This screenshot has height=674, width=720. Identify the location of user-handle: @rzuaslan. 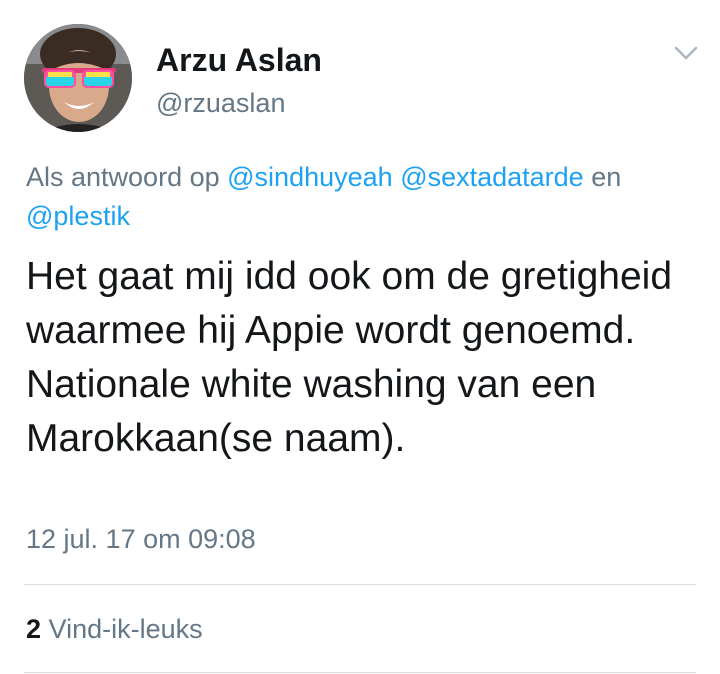
(220, 103).